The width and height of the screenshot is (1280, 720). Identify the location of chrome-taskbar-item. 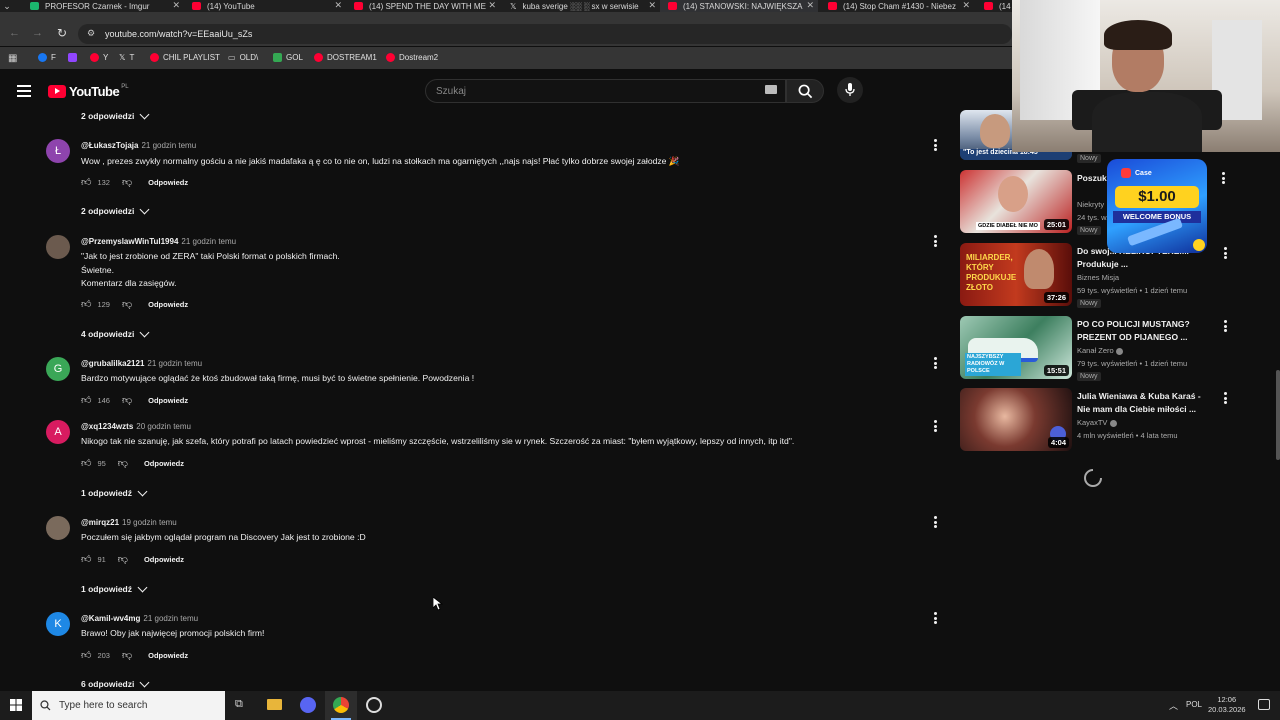
(341, 705).